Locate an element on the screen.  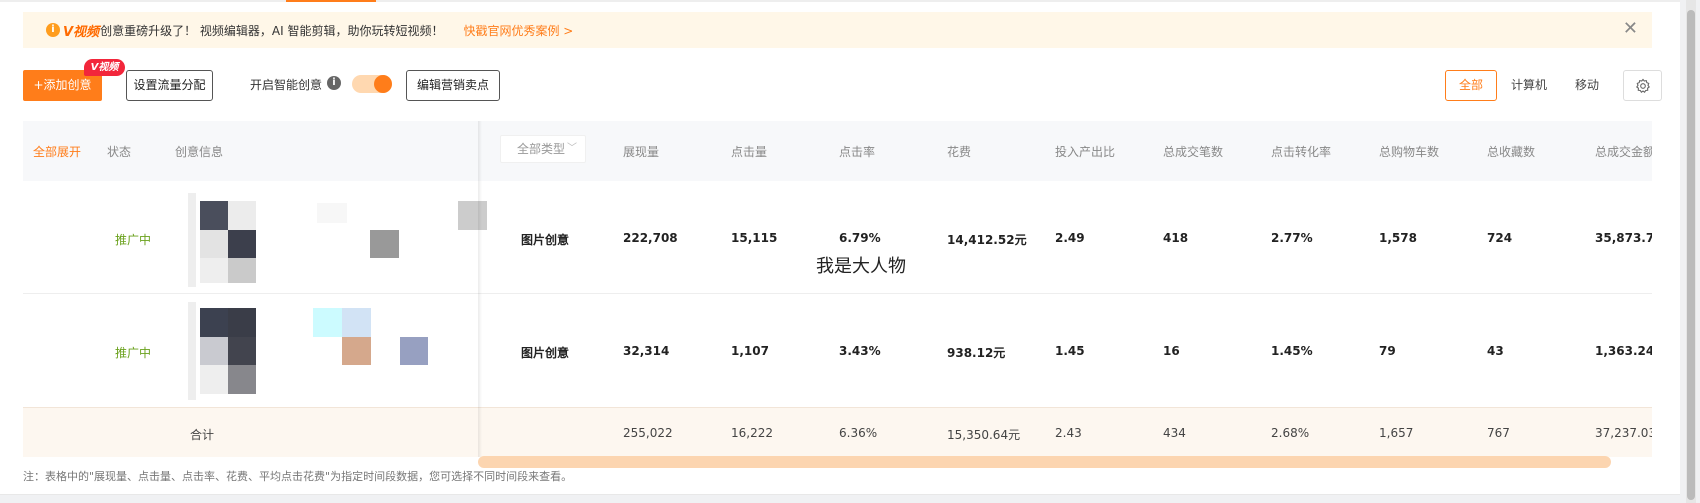
video-brand-logo: V视频 is located at coordinates (81, 32).